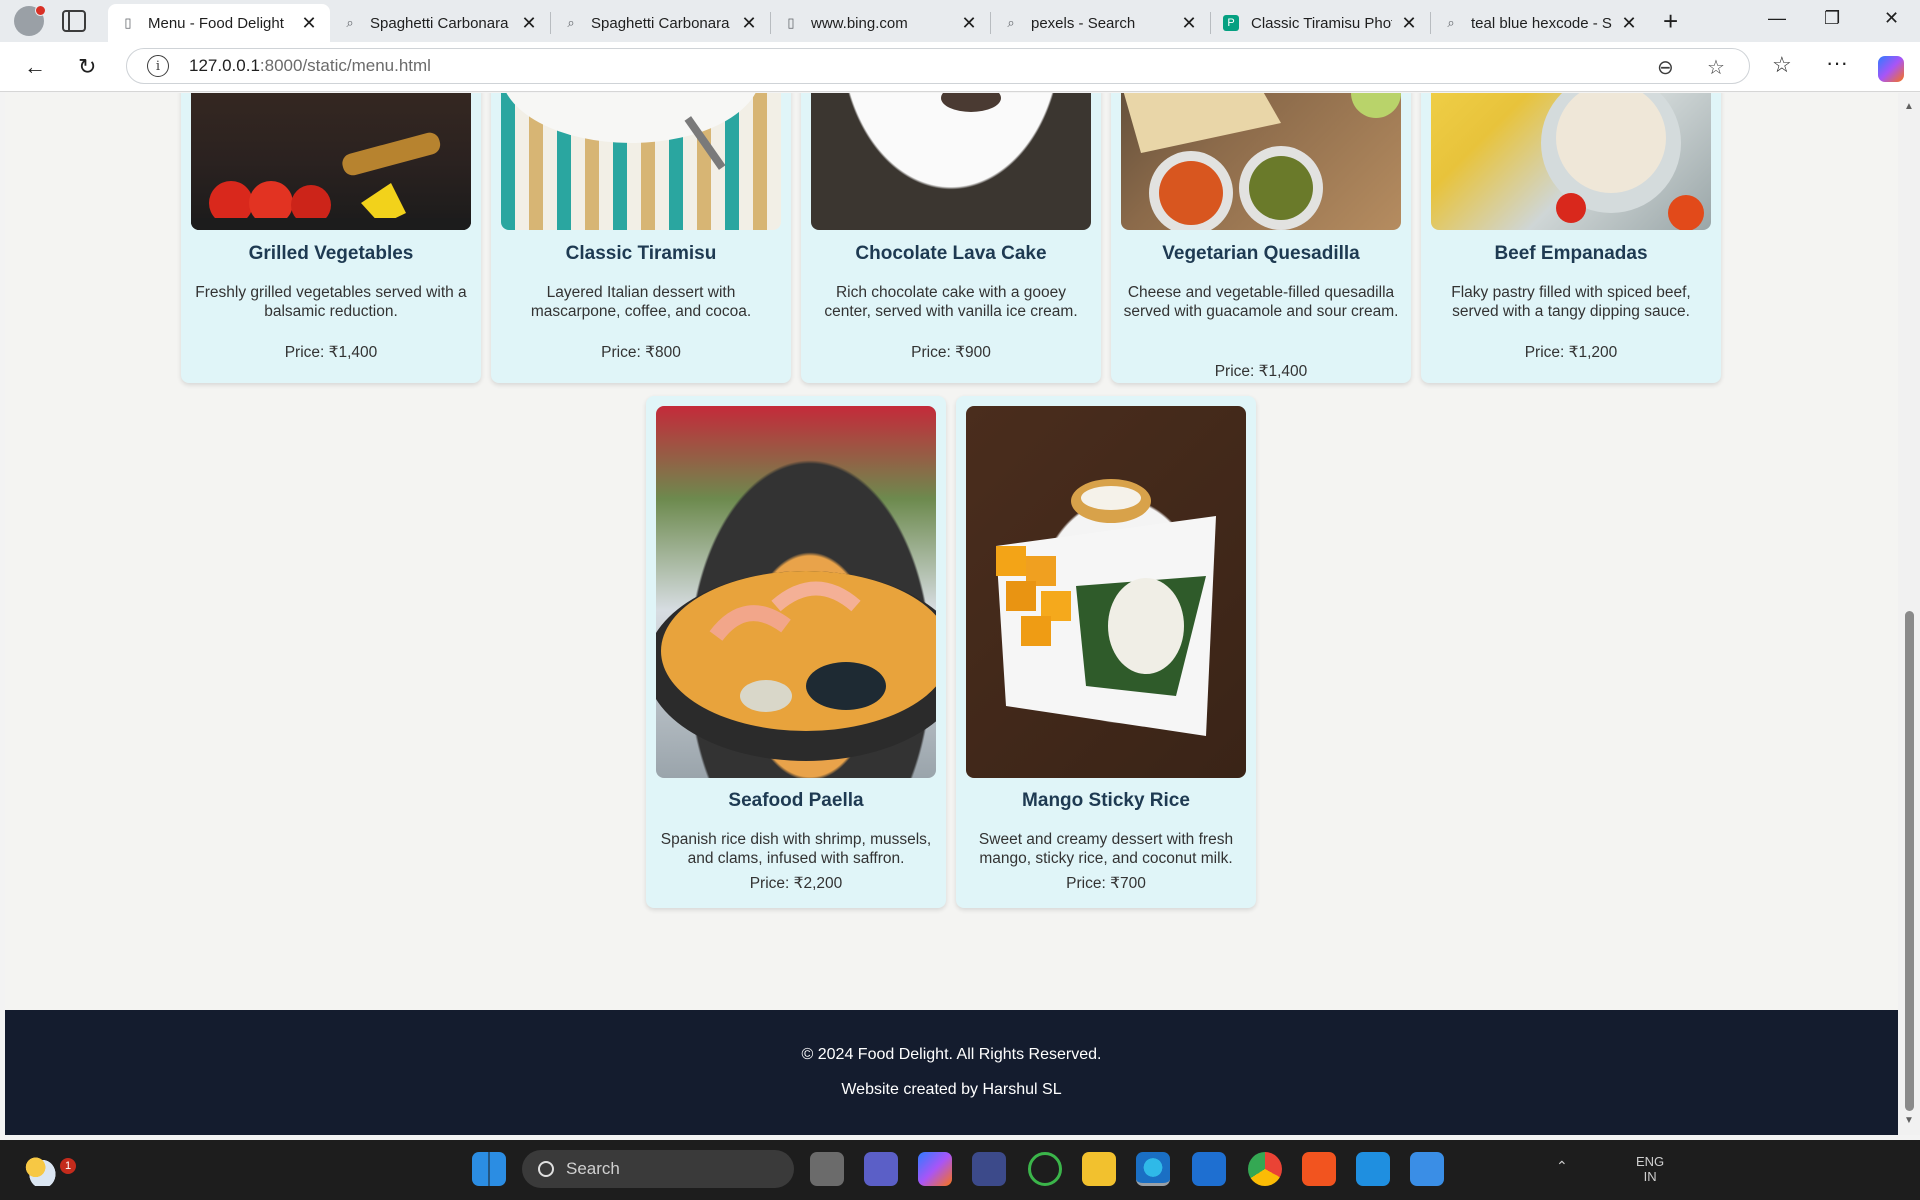 The height and width of the screenshot is (1200, 1920). I want to click on tab-label: pexels - Search, so click(1083, 23).